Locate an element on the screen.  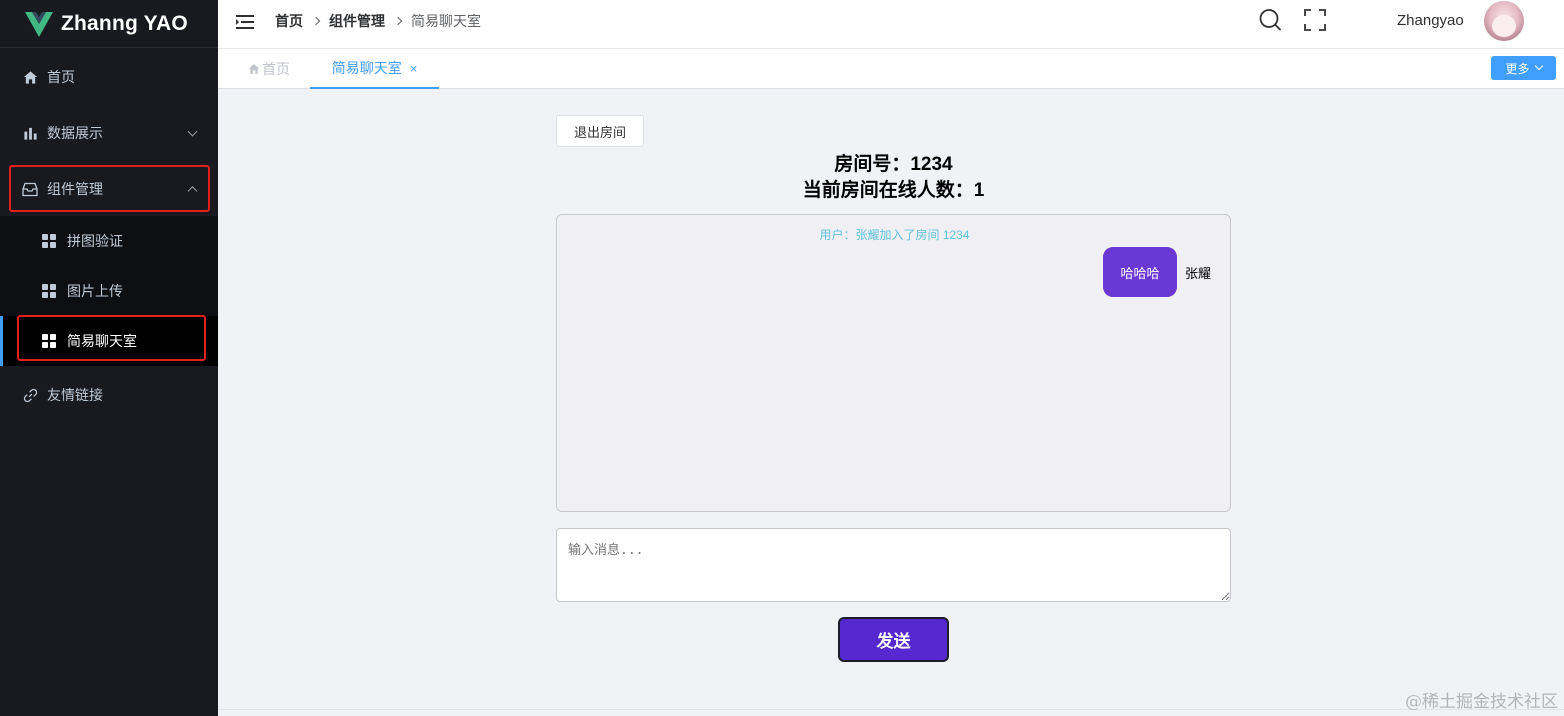
more-label: 更多 is located at coordinates (1517, 68).